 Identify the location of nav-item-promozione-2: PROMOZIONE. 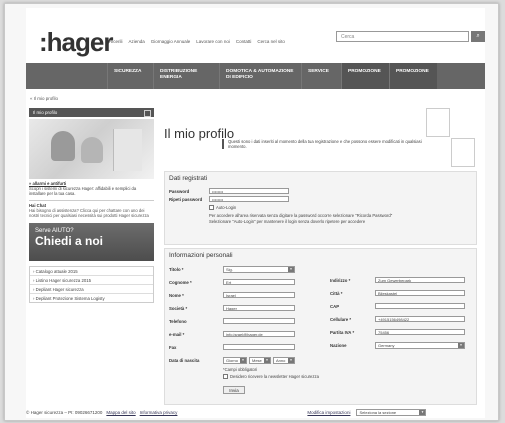
(413, 76).